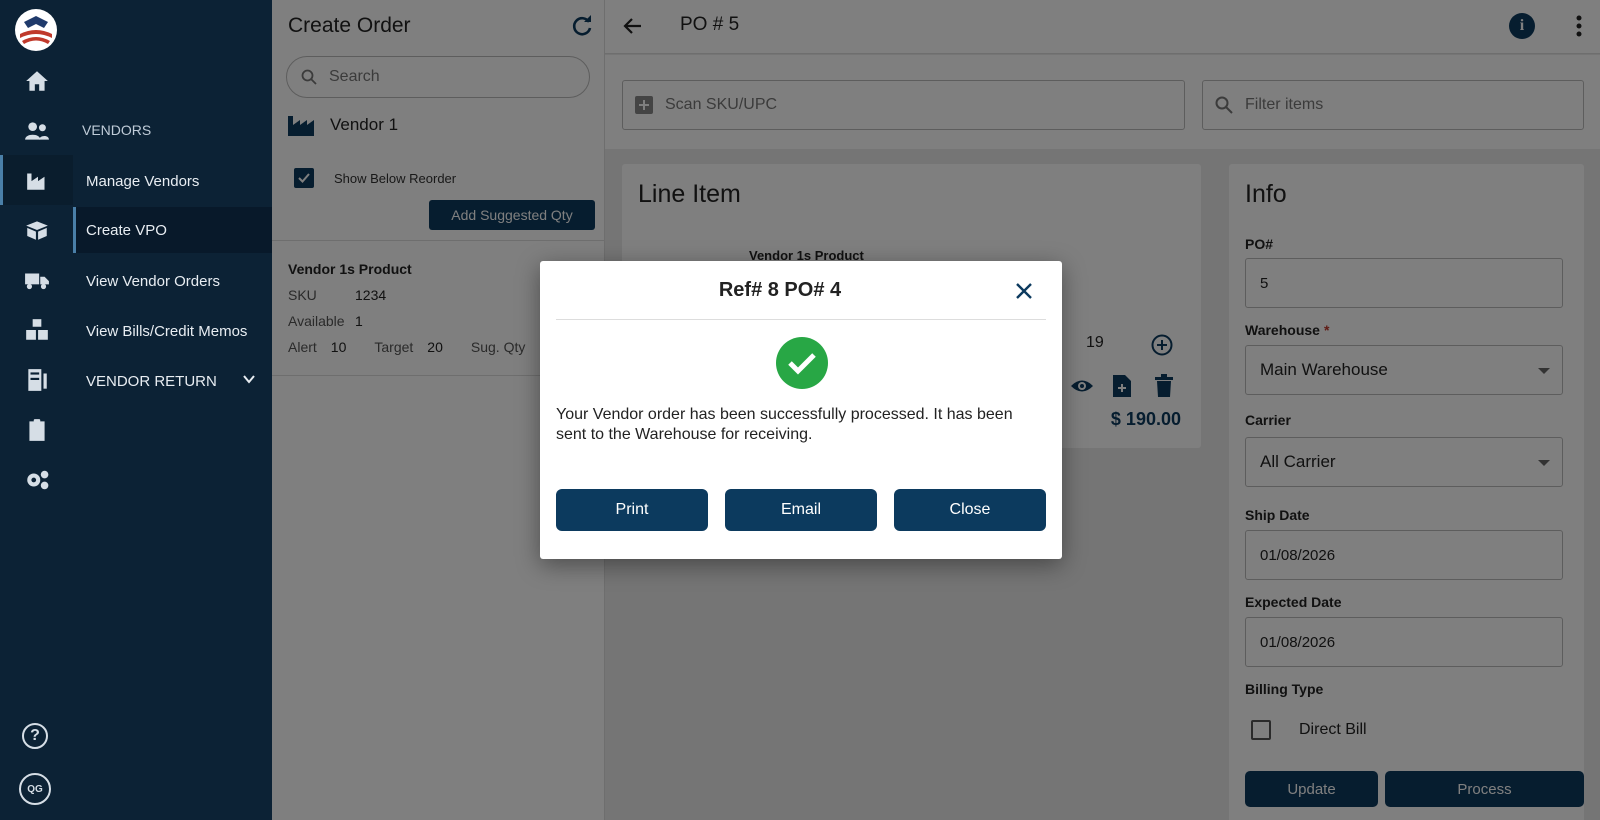 The image size is (1600, 820). What do you see at coordinates (801, 319) in the screenshot?
I see `dialog-divider` at bounding box center [801, 319].